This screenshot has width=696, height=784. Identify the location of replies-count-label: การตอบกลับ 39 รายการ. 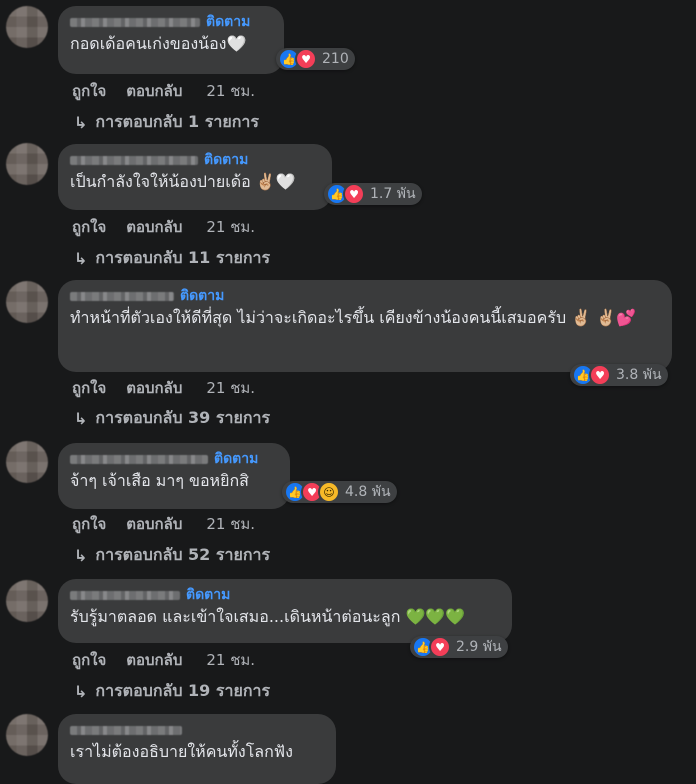
(183, 417).